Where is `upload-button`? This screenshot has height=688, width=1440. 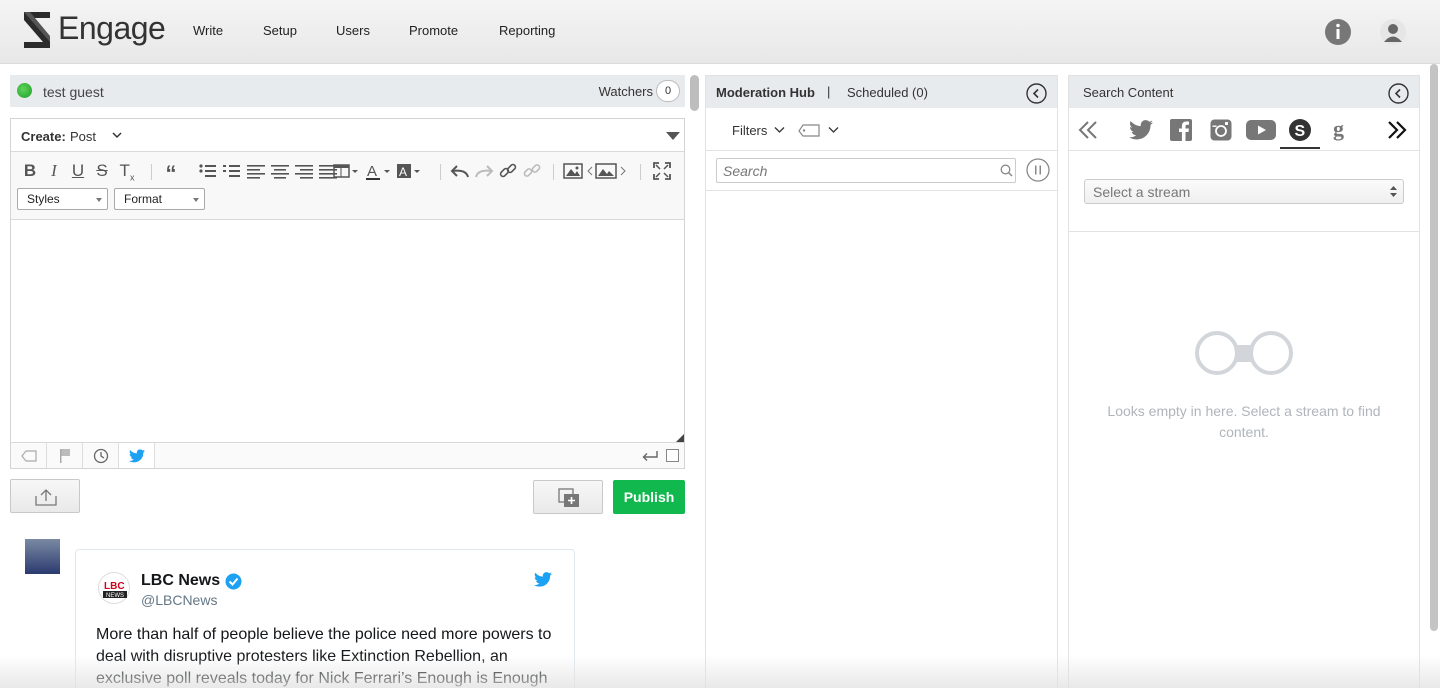 upload-button is located at coordinates (45, 496).